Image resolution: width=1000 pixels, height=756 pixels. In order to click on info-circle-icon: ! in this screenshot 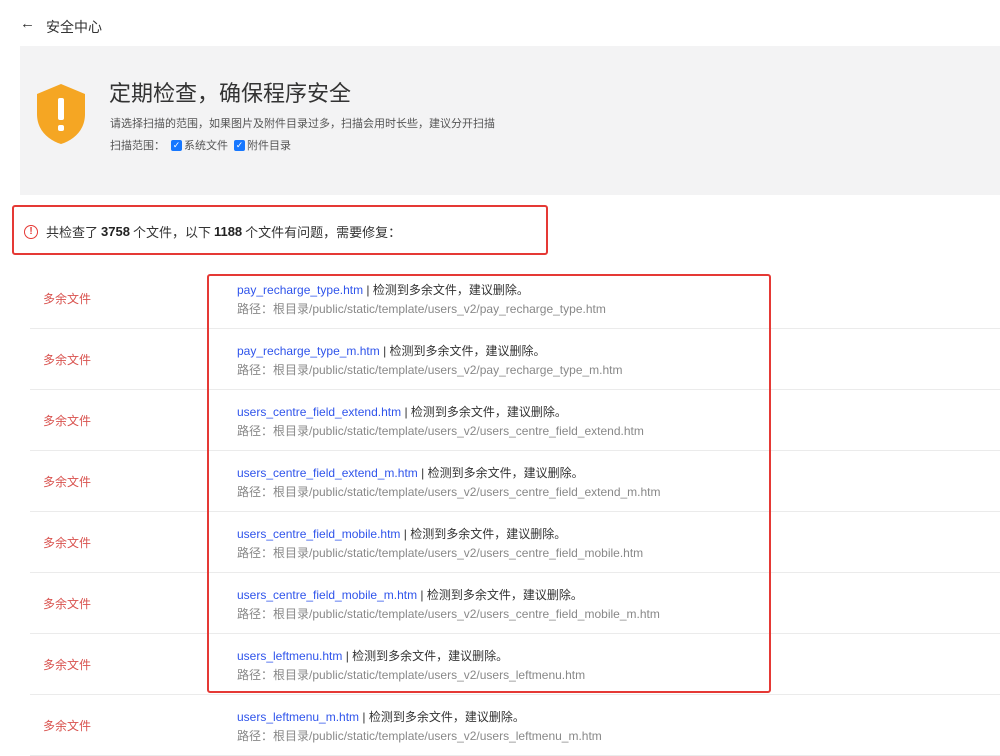, I will do `click(31, 231)`.